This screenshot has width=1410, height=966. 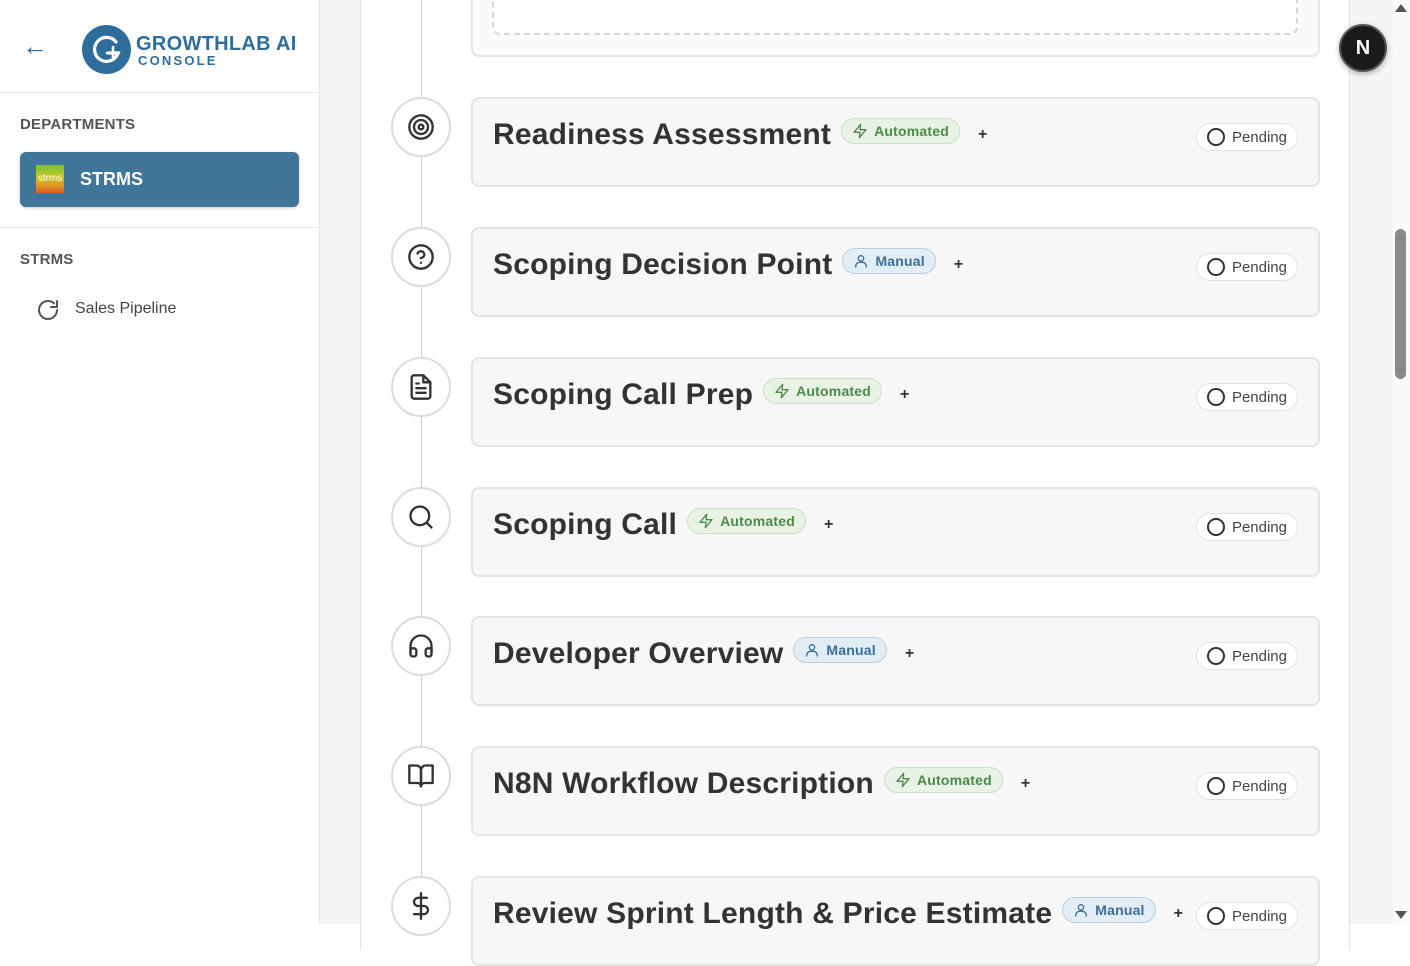 What do you see at coordinates (1401, 462) in the screenshot?
I see `scrollbar-track` at bounding box center [1401, 462].